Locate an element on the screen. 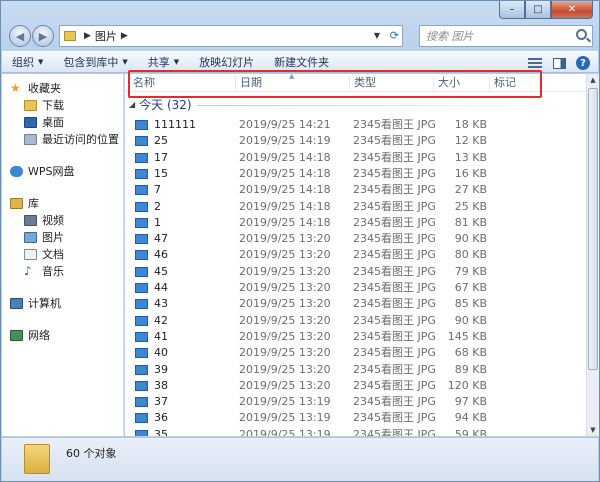 The width and height of the screenshot is (600, 482). table-row: 15 2019/9/25 14:18 2345看图王 JPG ... 16 KB is located at coordinates (356, 173).